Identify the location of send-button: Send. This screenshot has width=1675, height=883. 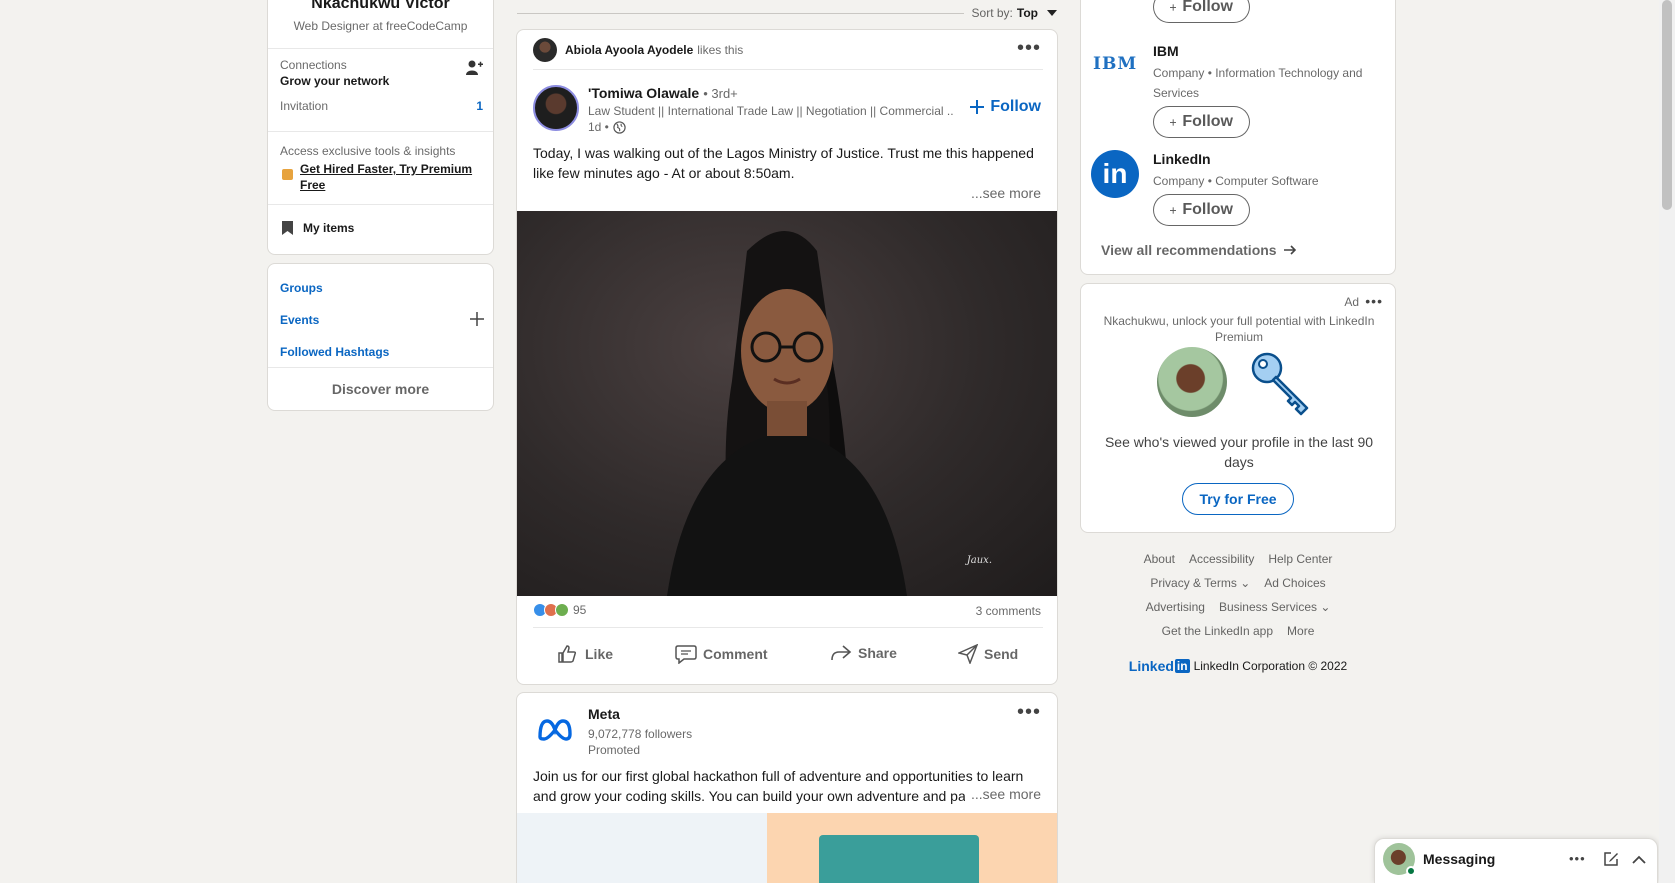
(988, 654).